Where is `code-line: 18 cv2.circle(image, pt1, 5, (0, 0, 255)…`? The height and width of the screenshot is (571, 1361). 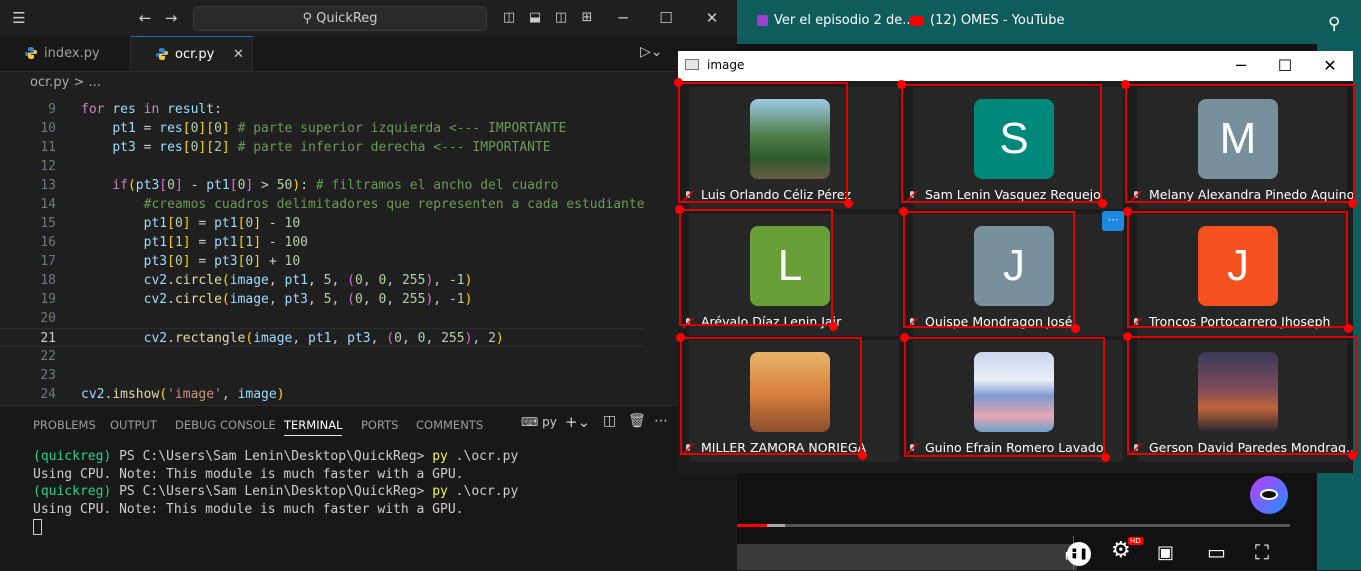
code-line: 18 cv2.circle(image, pt1, 5, (0, 0, 255)… is located at coordinates (256, 280).